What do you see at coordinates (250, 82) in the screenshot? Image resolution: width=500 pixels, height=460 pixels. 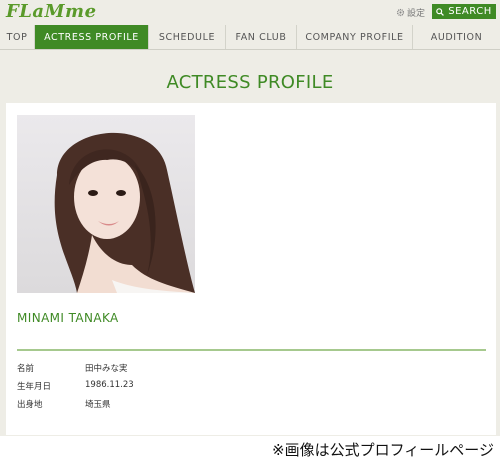 I see `page-title: ACTRESS PROFILE` at bounding box center [250, 82].